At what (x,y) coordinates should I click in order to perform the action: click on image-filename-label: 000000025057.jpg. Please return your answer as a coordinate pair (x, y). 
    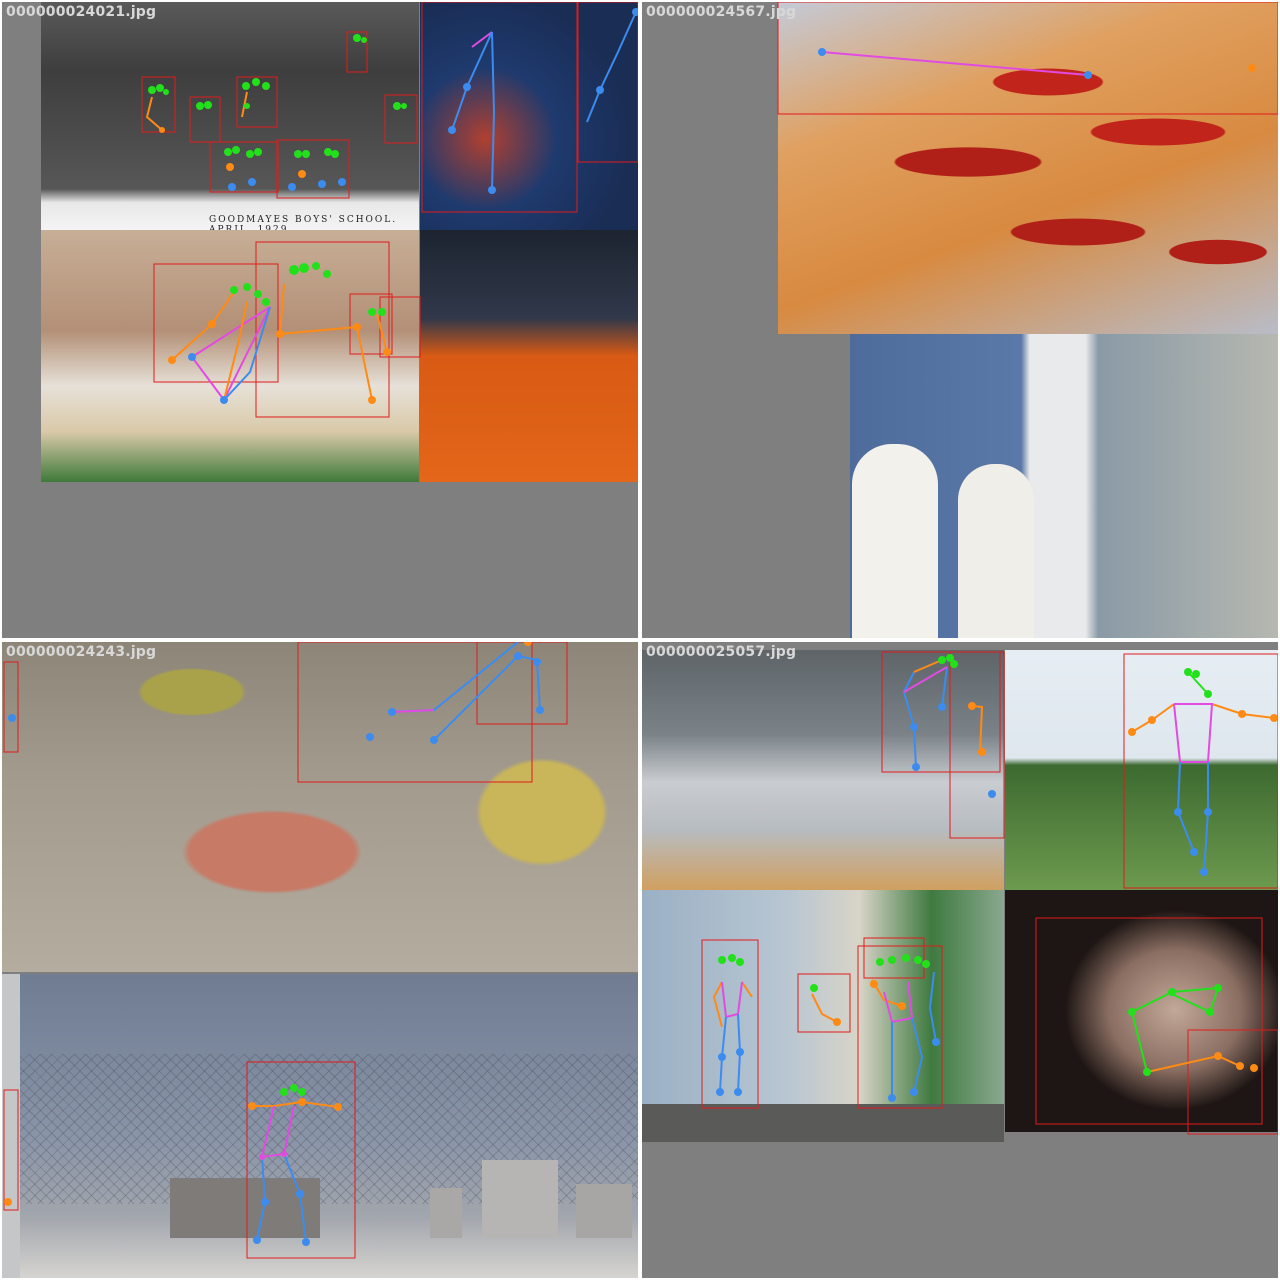
    Looking at the image, I should click on (721, 652).